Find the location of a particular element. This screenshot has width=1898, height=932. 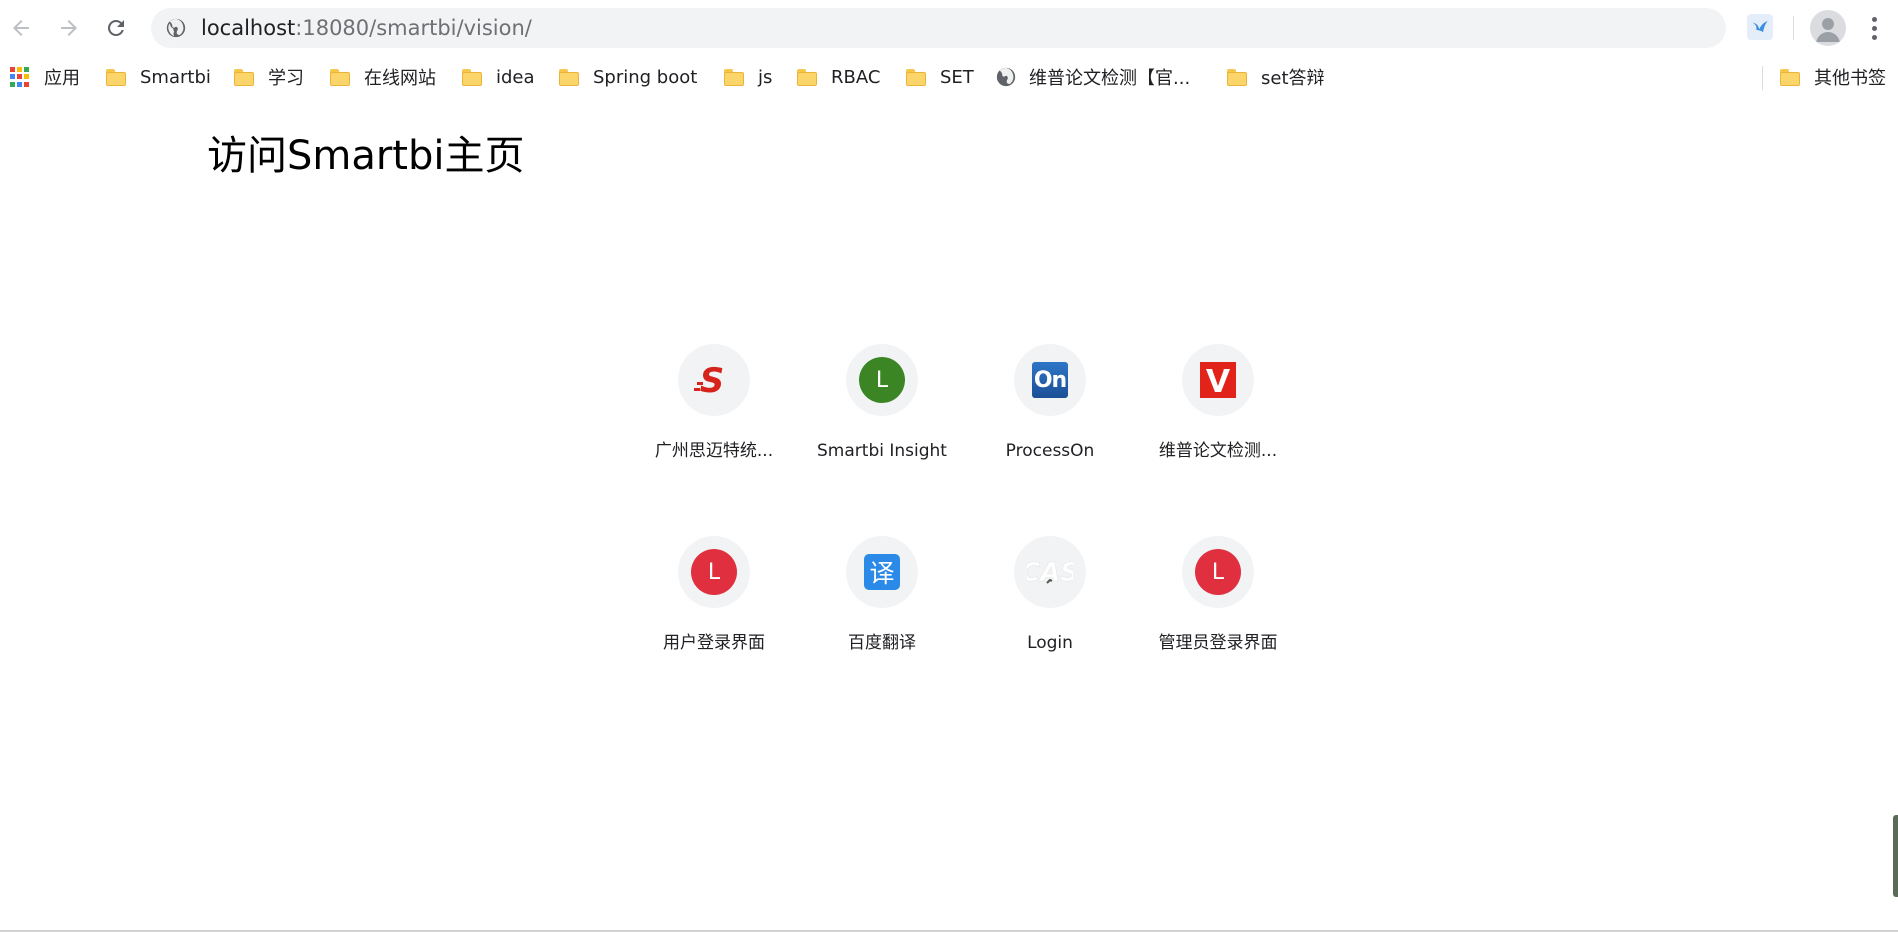

shortcut-label: 管理员登录界面 is located at coordinates (1218, 643).